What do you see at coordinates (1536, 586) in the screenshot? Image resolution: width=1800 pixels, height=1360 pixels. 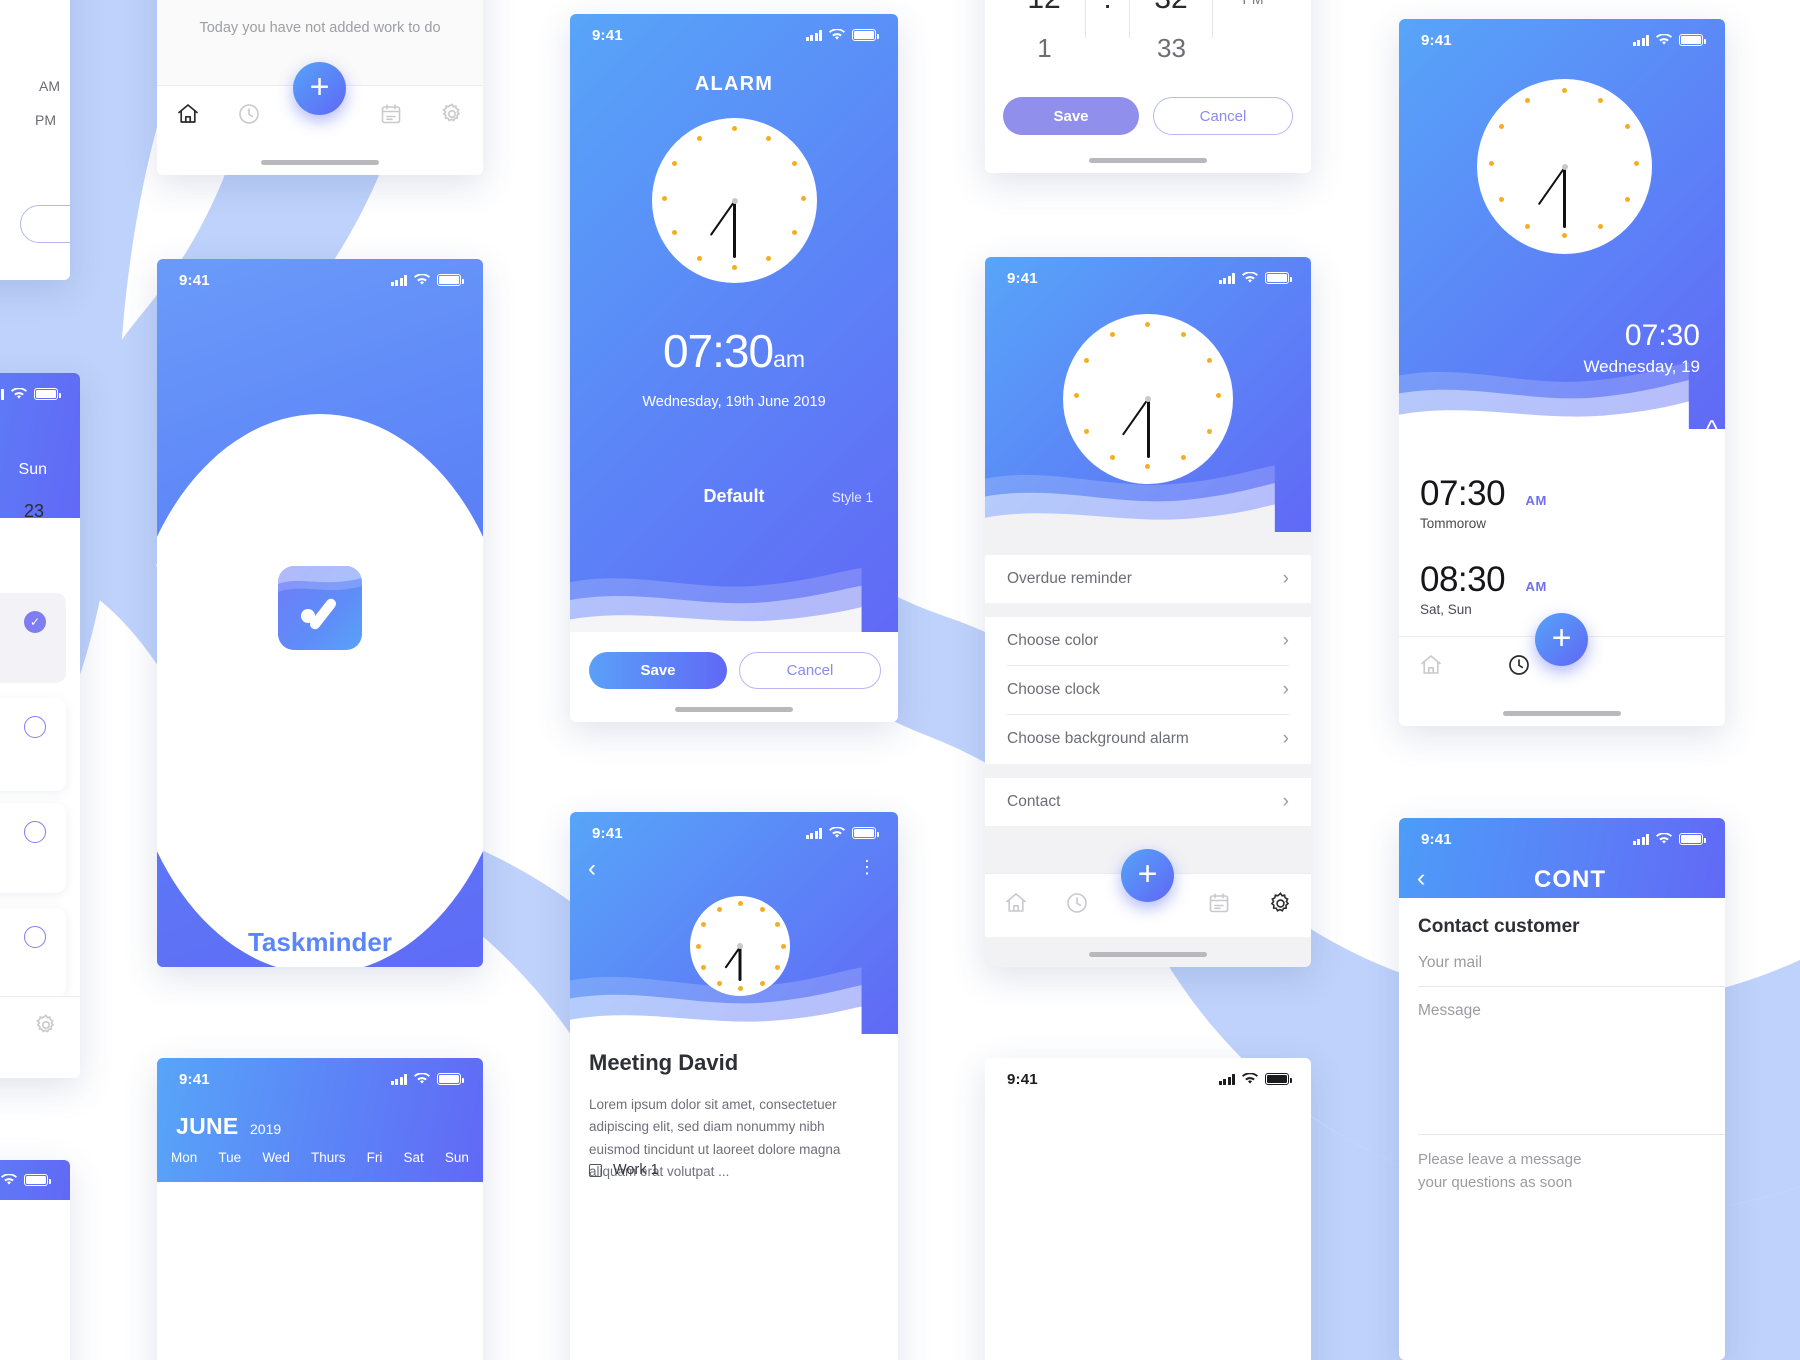 I see `alarm-row-meridiem: AM` at bounding box center [1536, 586].